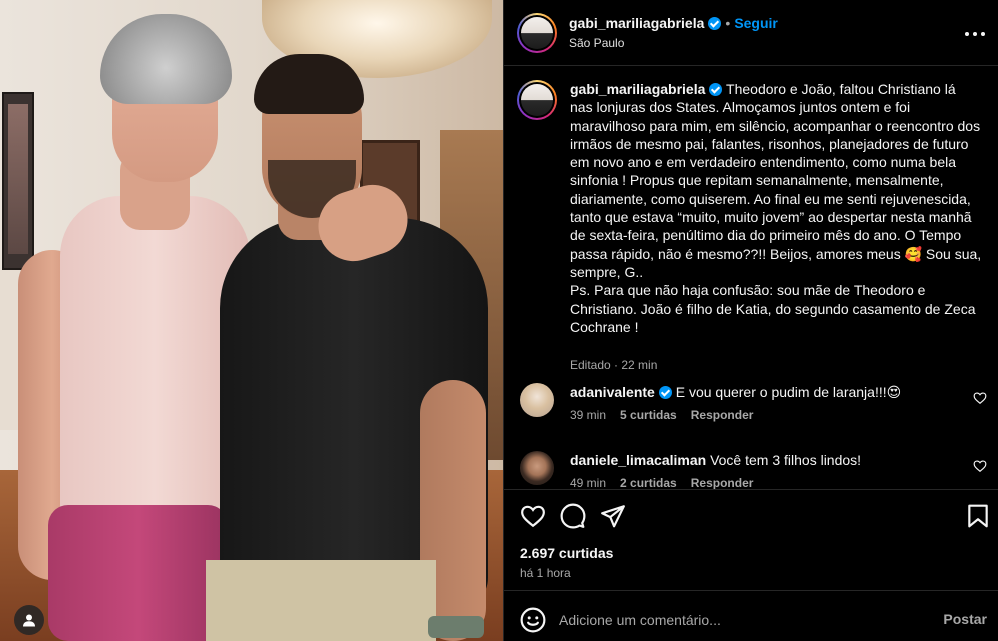  What do you see at coordinates (739, 620) in the screenshot?
I see `comment-input` at bounding box center [739, 620].